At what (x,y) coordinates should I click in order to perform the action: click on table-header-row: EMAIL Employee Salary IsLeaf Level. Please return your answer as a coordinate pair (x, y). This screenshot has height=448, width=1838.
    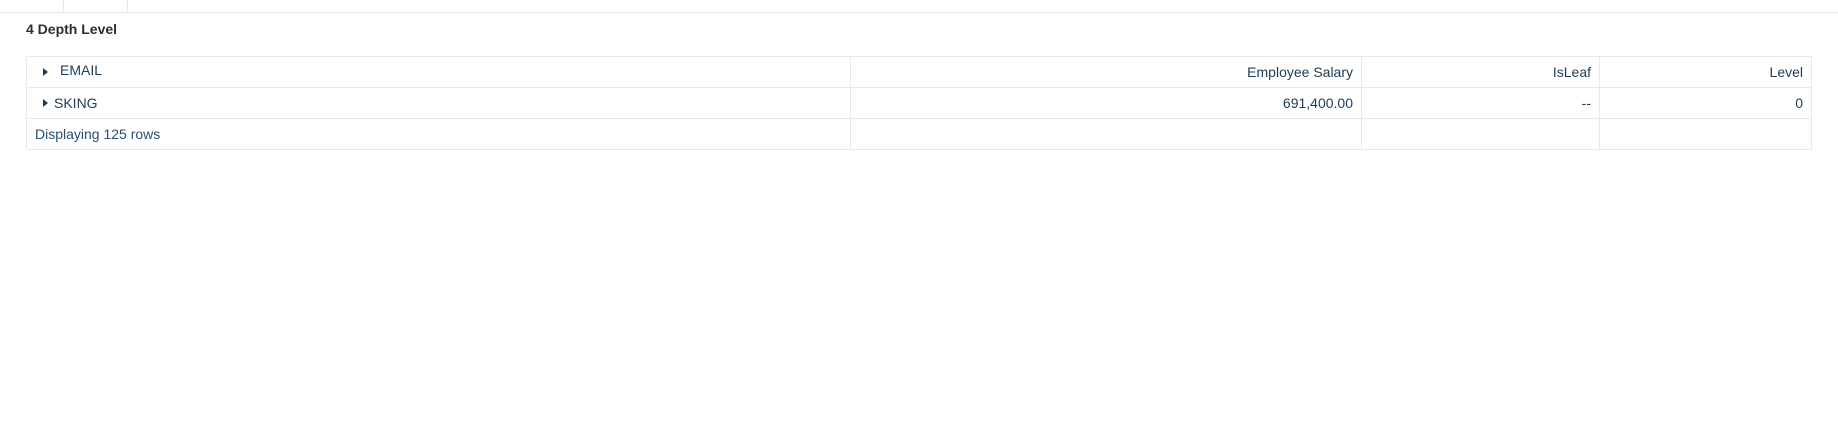
    Looking at the image, I should click on (919, 72).